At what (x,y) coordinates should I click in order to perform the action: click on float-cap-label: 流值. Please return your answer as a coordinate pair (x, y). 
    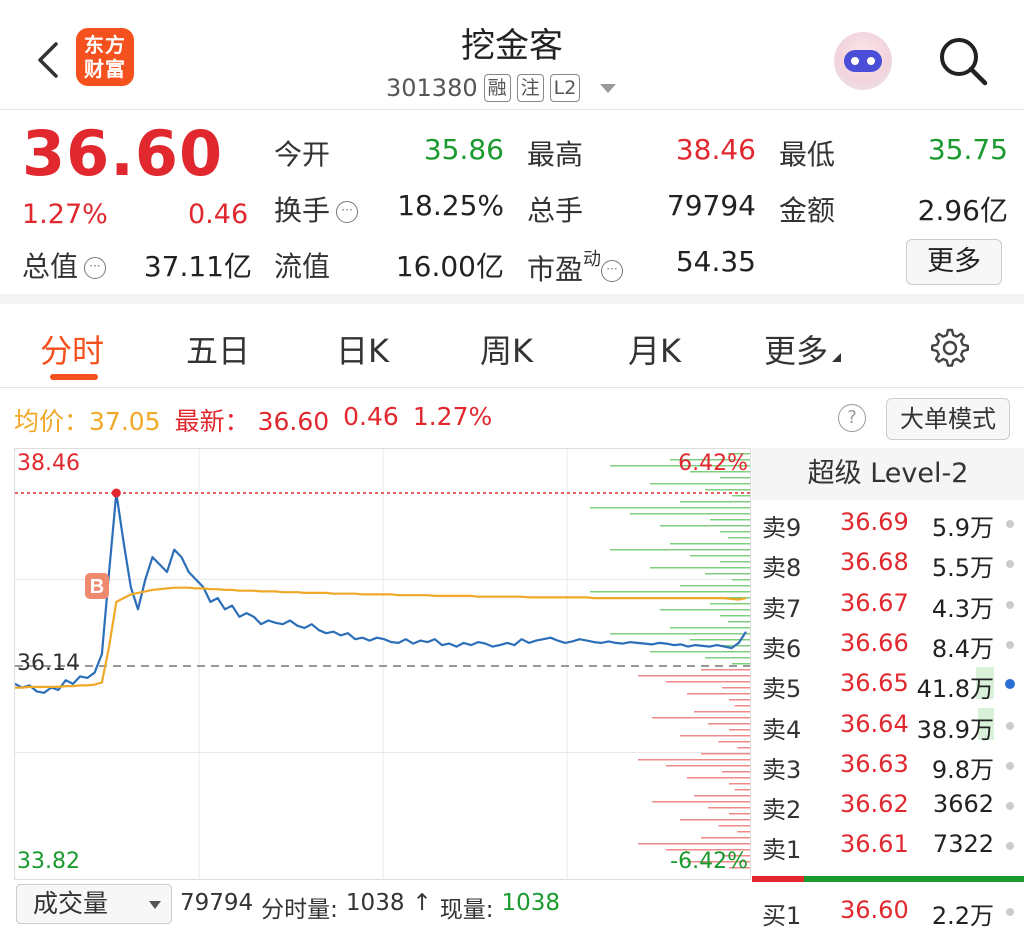
    Looking at the image, I should click on (302, 266).